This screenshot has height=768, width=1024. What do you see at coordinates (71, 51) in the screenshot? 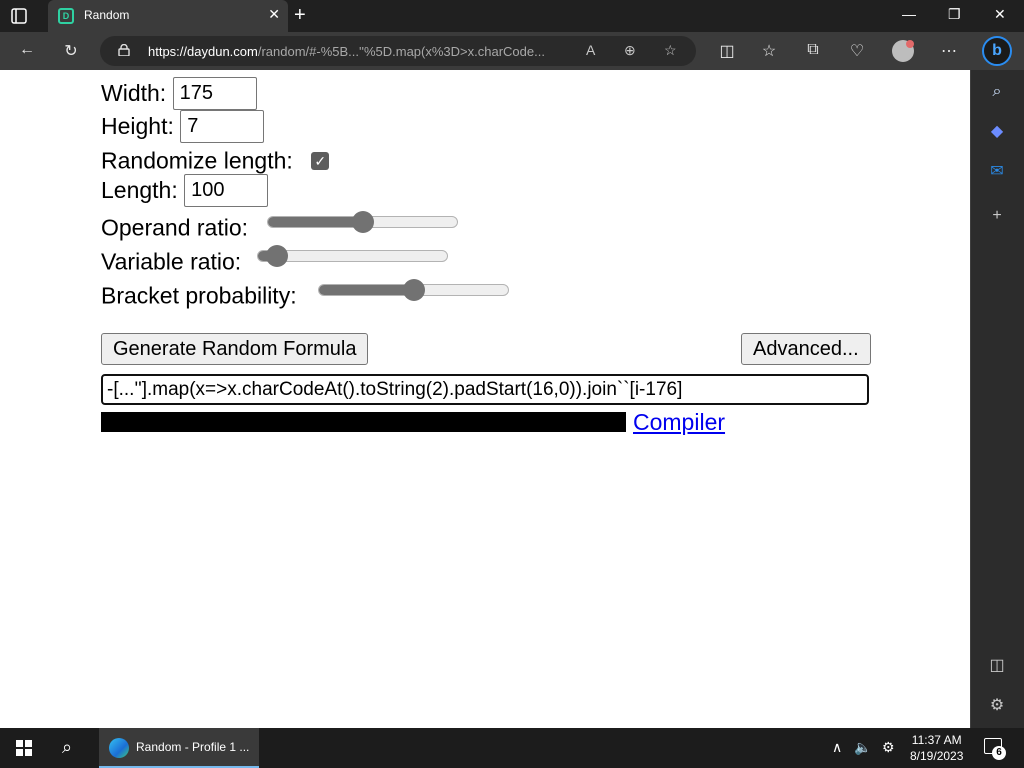
I see `refresh-icon: ↻` at bounding box center [71, 51].